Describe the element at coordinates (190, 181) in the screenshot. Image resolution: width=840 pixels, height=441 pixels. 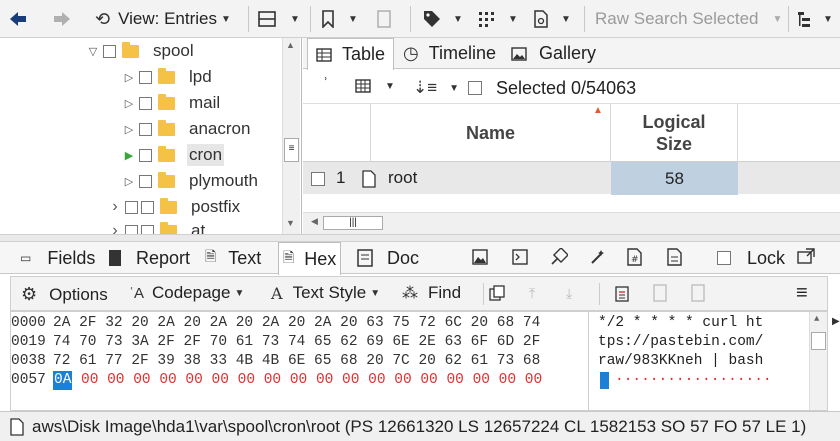
I see `tree-item-plymouth: ▷ plymouth` at that location.